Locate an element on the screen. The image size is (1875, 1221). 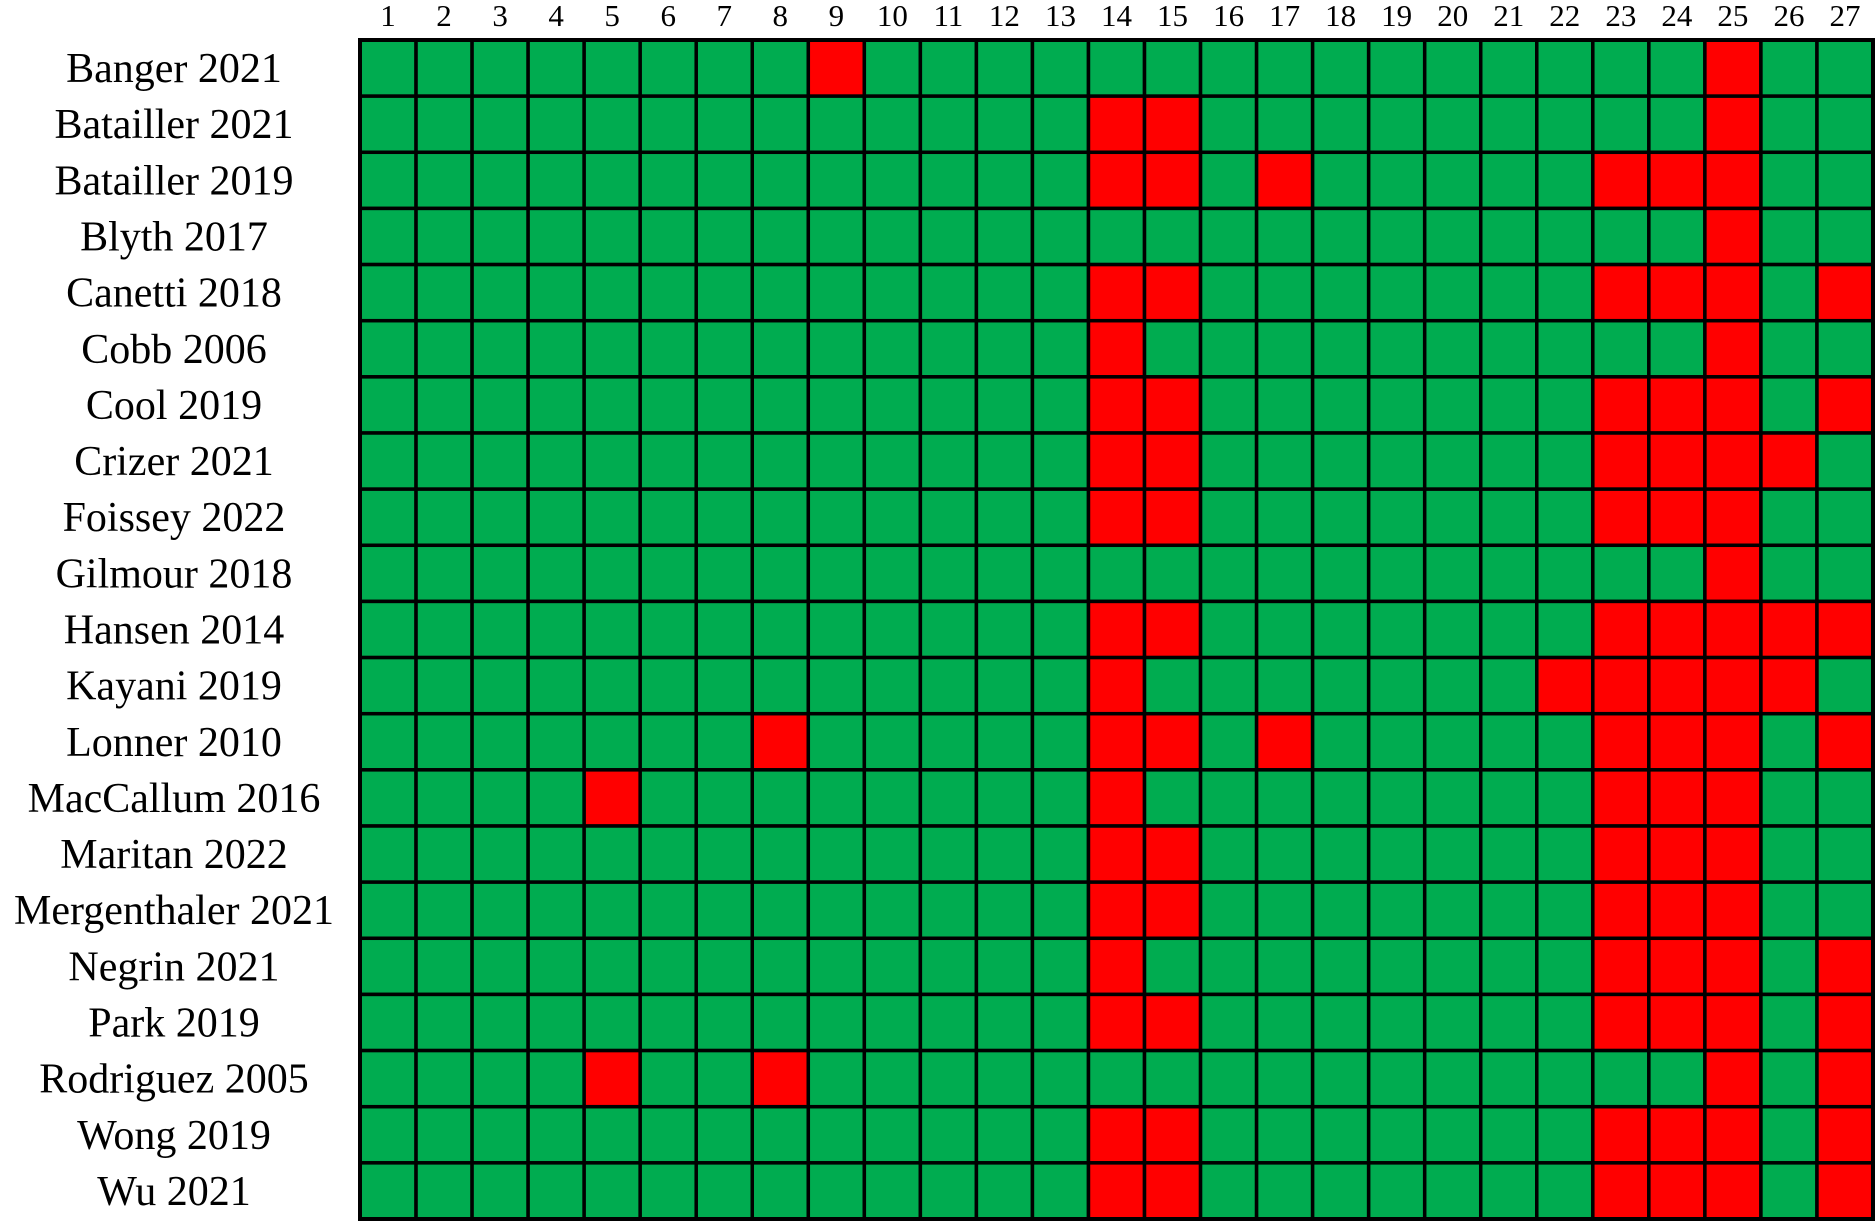
column-label: 10 is located at coordinates (892, 16).